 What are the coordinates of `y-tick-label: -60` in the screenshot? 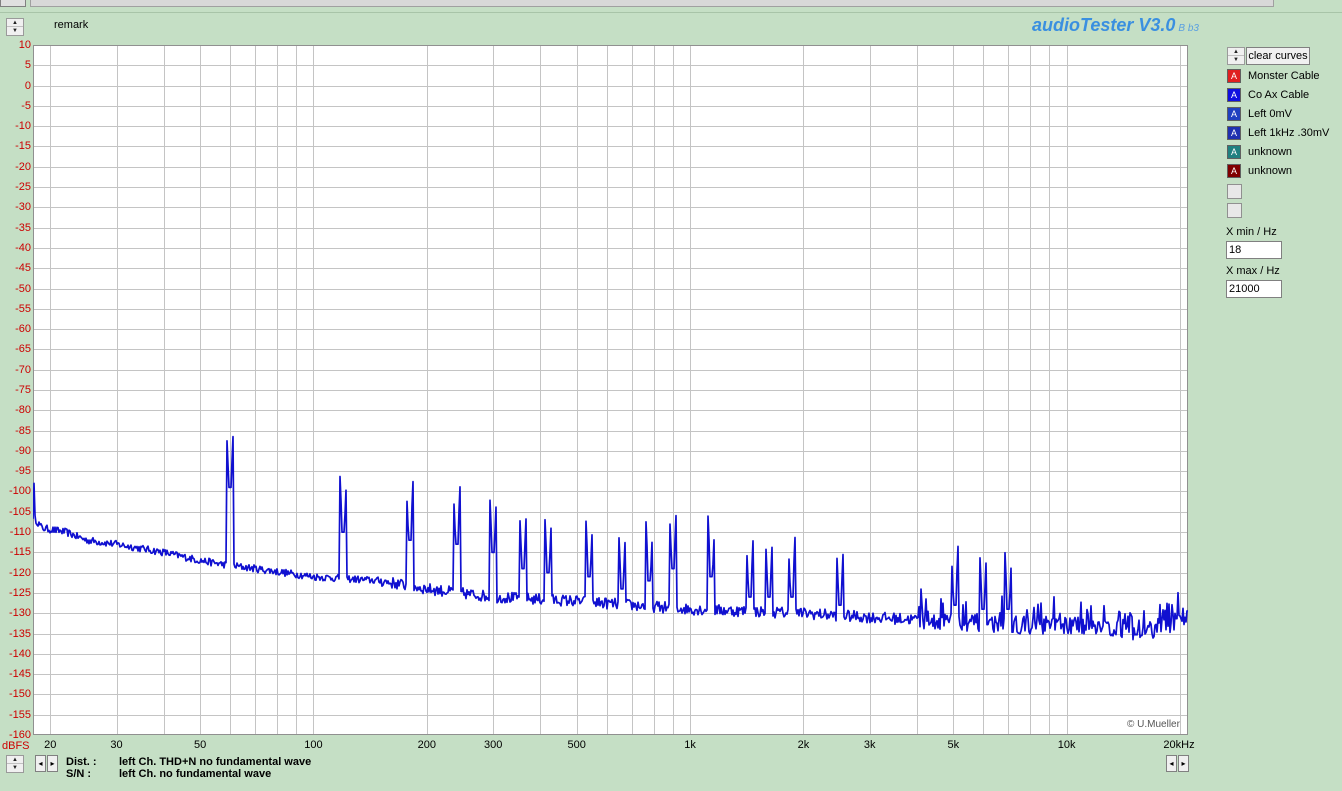 It's located at (23, 329).